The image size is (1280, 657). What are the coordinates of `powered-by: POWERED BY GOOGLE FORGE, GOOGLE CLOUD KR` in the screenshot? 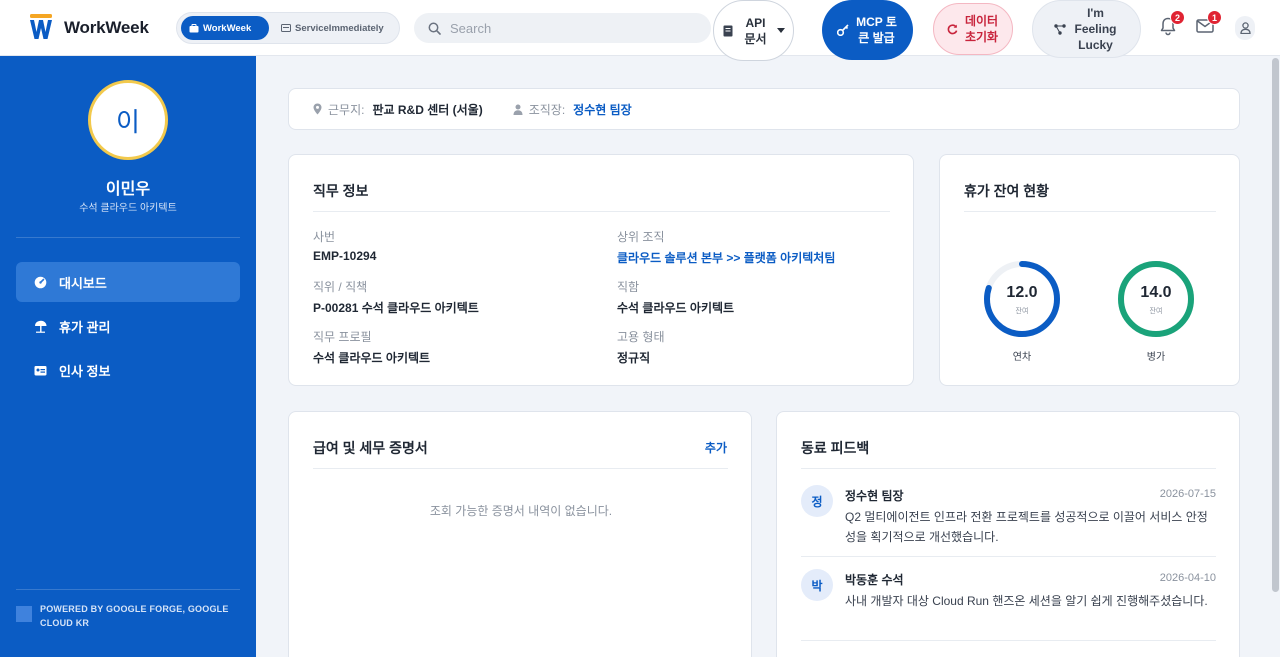 It's located at (128, 616).